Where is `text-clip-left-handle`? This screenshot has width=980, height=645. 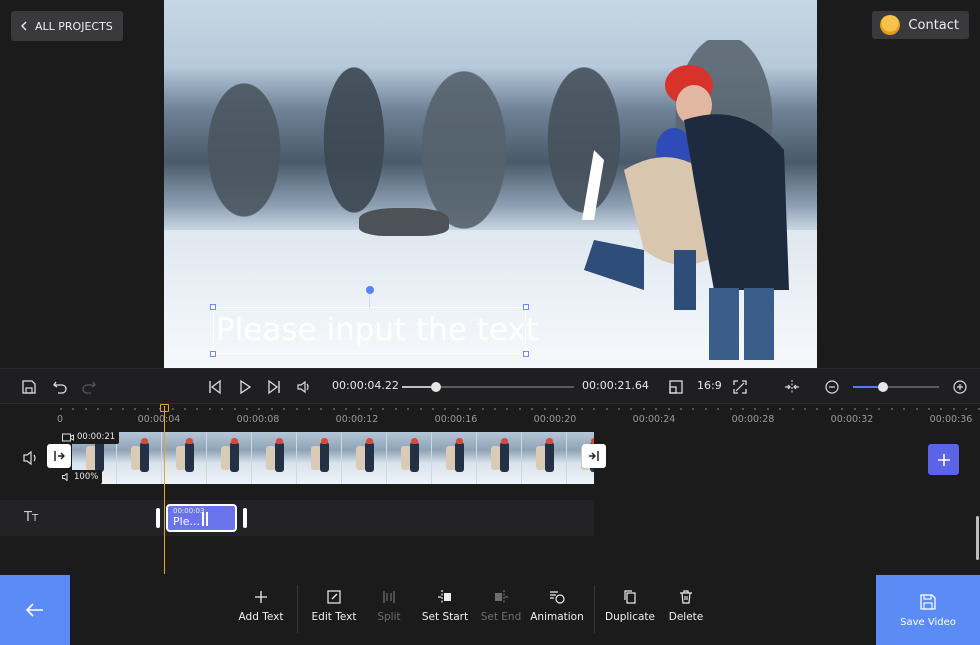
text-clip-left-handle is located at coordinates (158, 518).